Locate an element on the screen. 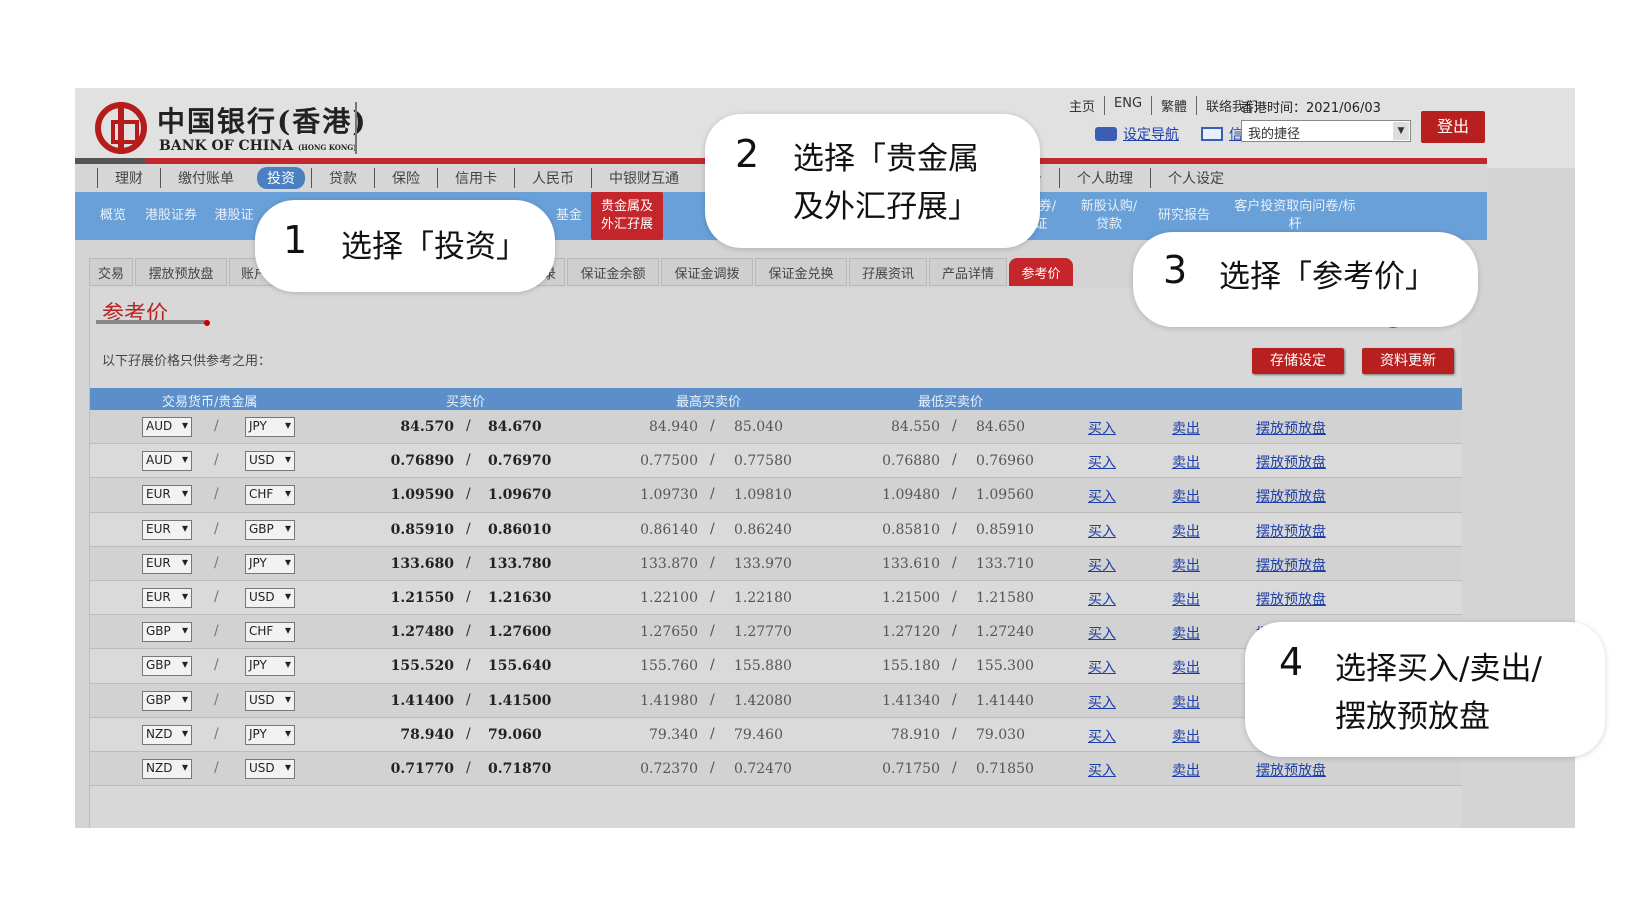 Image resolution: width=1638 pixels, height=920 pixels. tab-reference-price: 参考价 is located at coordinates (1041, 272).